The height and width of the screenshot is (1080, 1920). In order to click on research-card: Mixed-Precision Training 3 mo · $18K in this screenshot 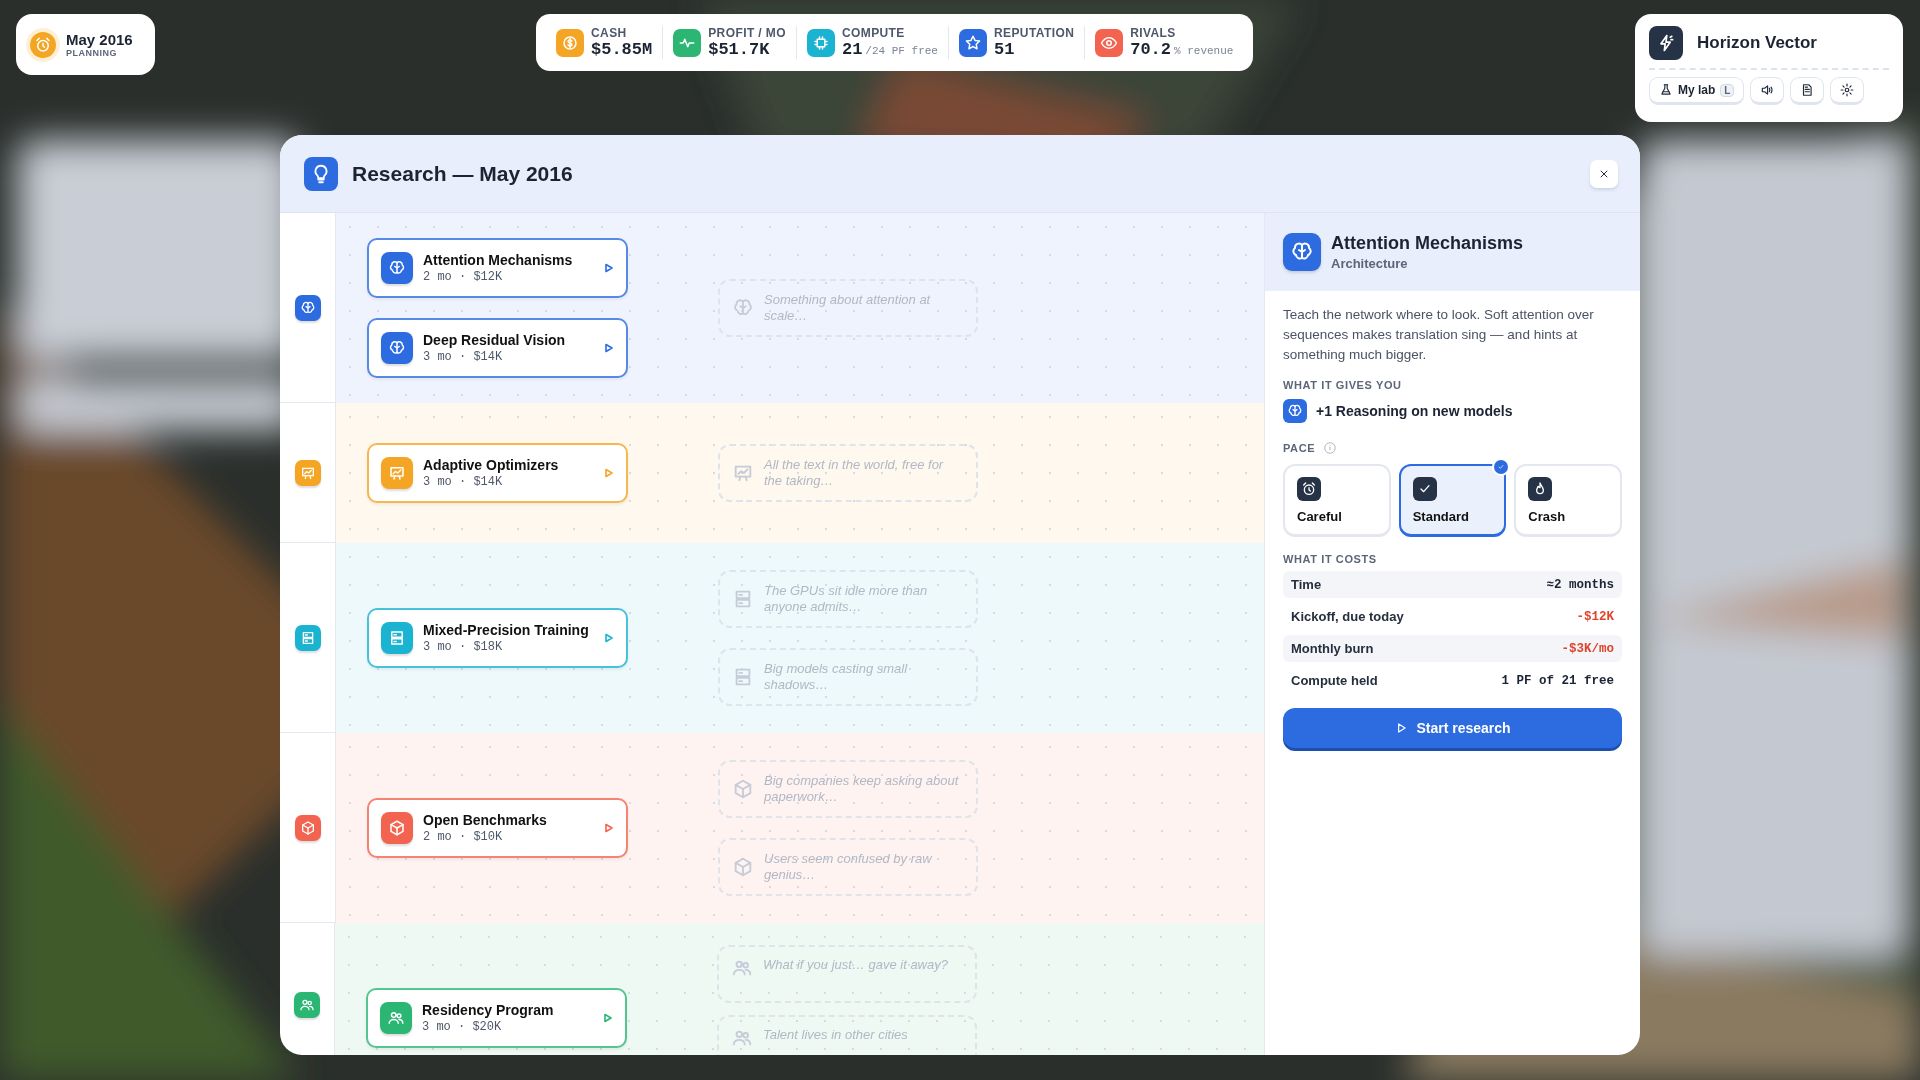, I will do `click(497, 638)`.